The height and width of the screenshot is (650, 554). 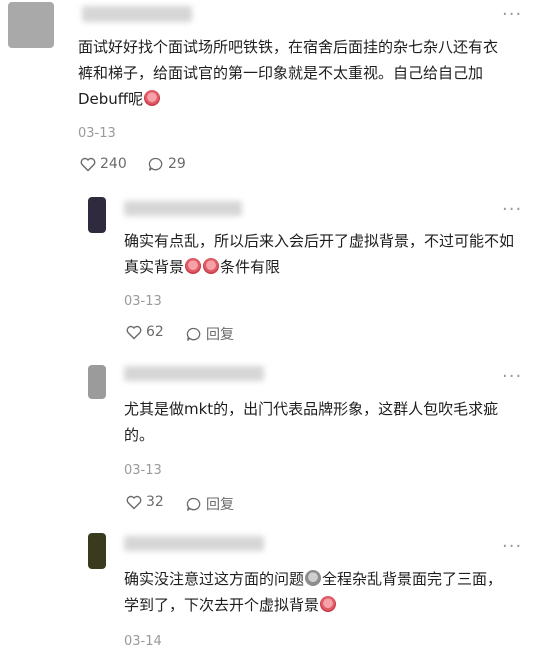 I want to click on comment-body: 确实有点乱，所以后来入会后开了虚拟背景，不过可能不如真实背景, so click(x=319, y=254).